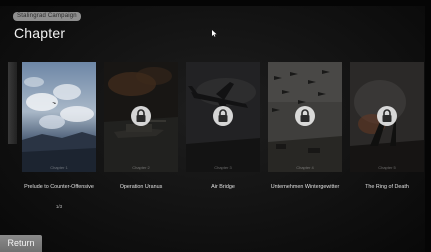 This screenshot has width=431, height=252. What do you see at coordinates (59, 206) in the screenshot?
I see `chapter-progress-1: 1/3` at bounding box center [59, 206].